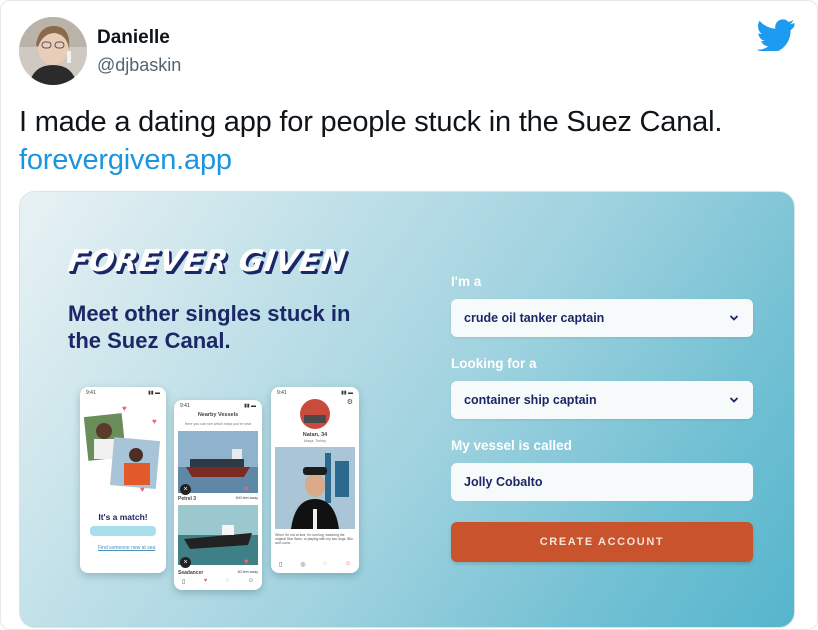 This screenshot has width=818, height=630. I want to click on vessel-name-label: My vessel is called, so click(511, 445).